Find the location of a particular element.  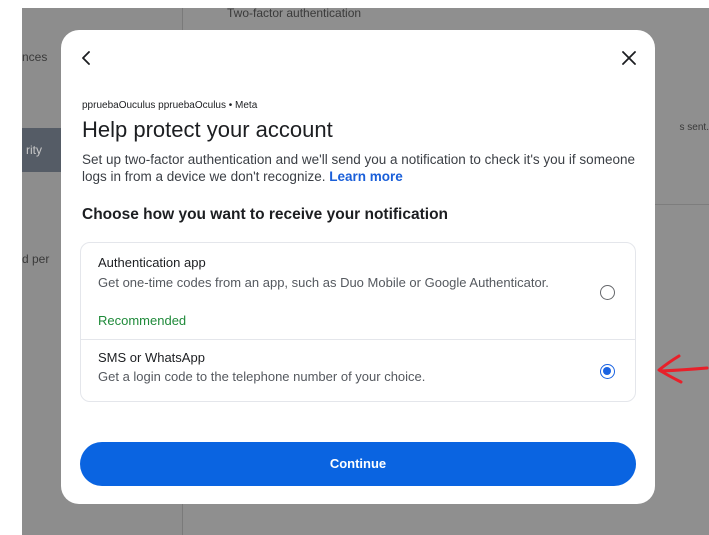

page-title: Help protect your account is located at coordinates (207, 129).